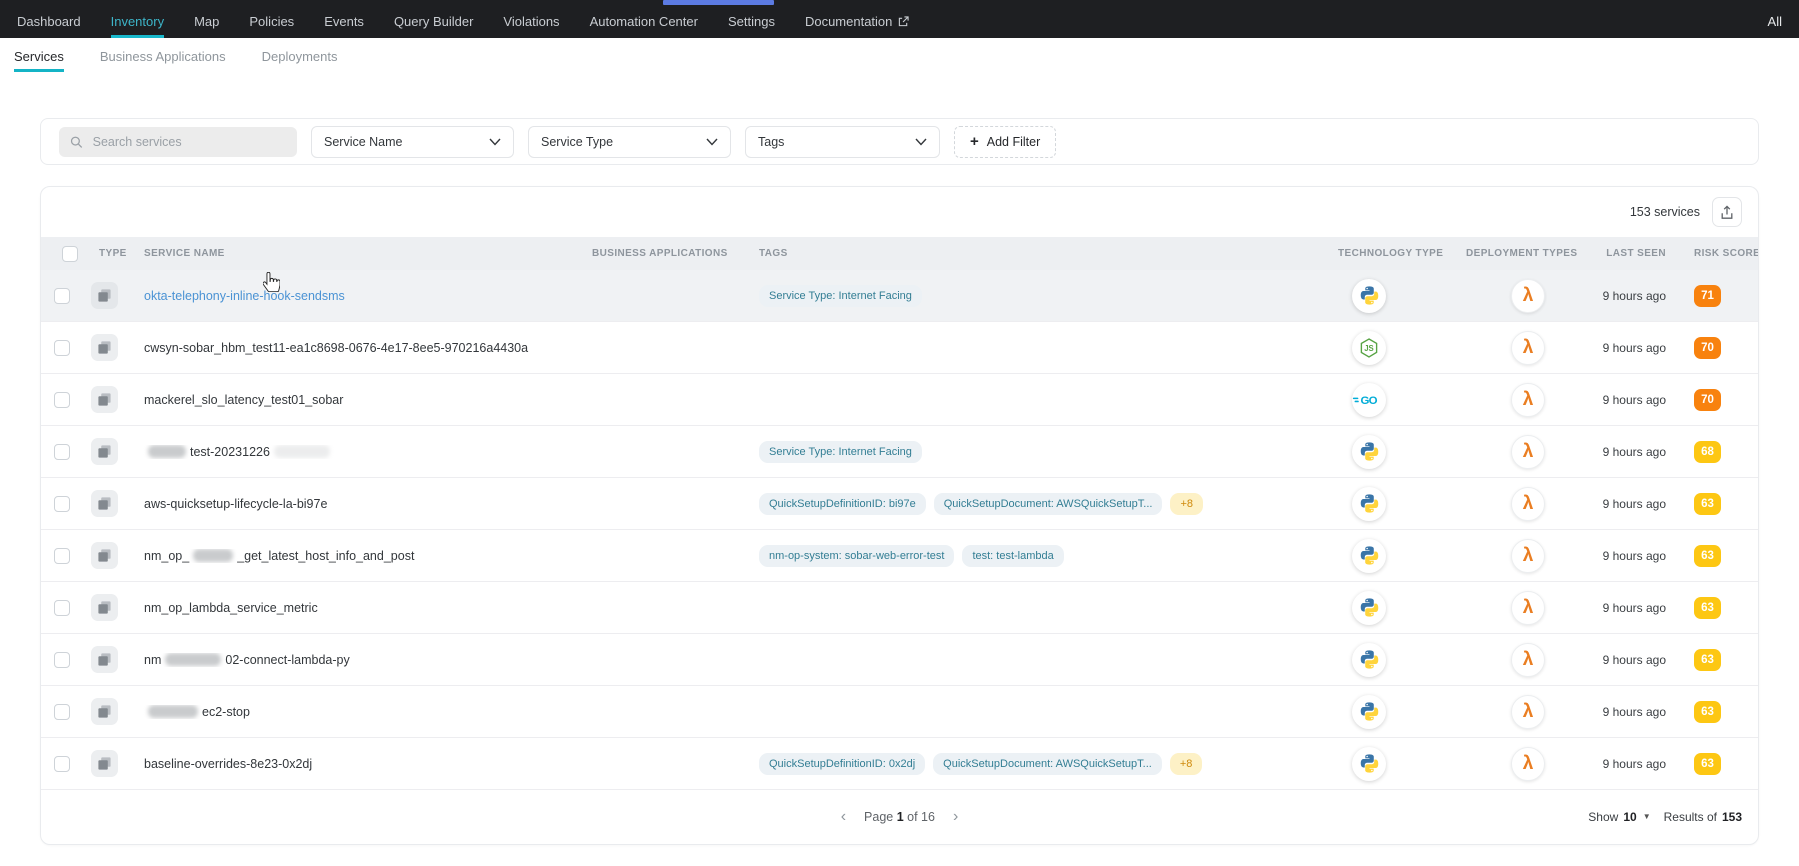  Describe the element at coordinates (1636, 253) in the screenshot. I see `column-header-last-seen: LAST SEEN` at that location.